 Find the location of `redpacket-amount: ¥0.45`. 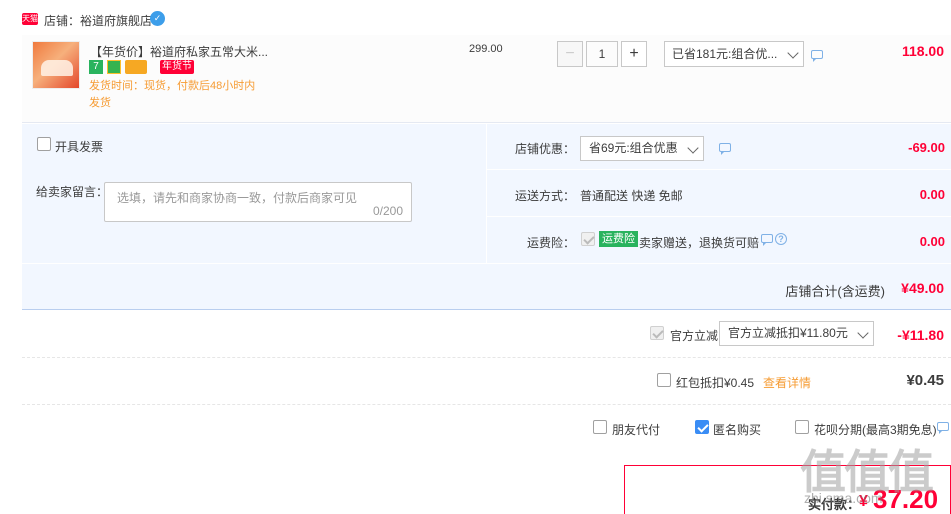

redpacket-amount: ¥0.45 is located at coordinates (925, 380).